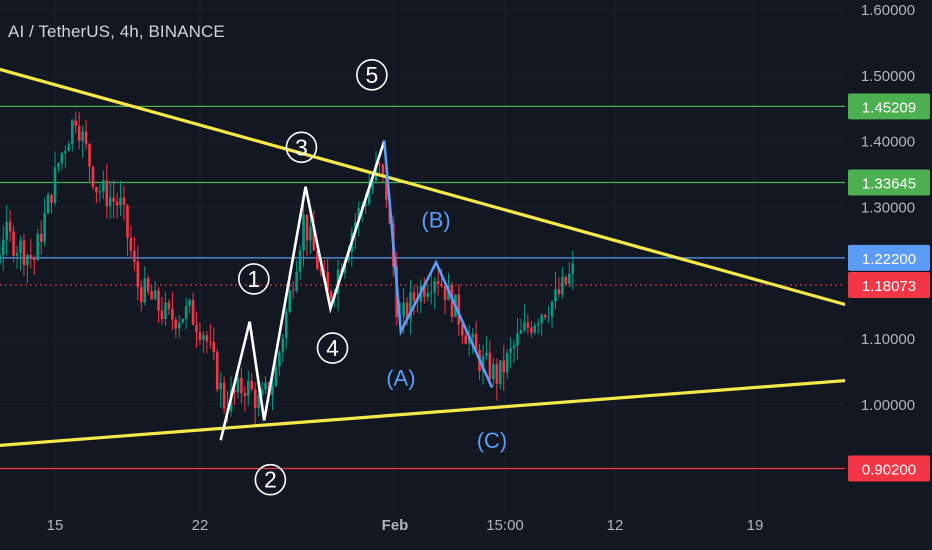 The height and width of the screenshot is (550, 932). Describe the element at coordinates (888, 76) in the screenshot. I see `price-tick-label: 1.50000` at that location.